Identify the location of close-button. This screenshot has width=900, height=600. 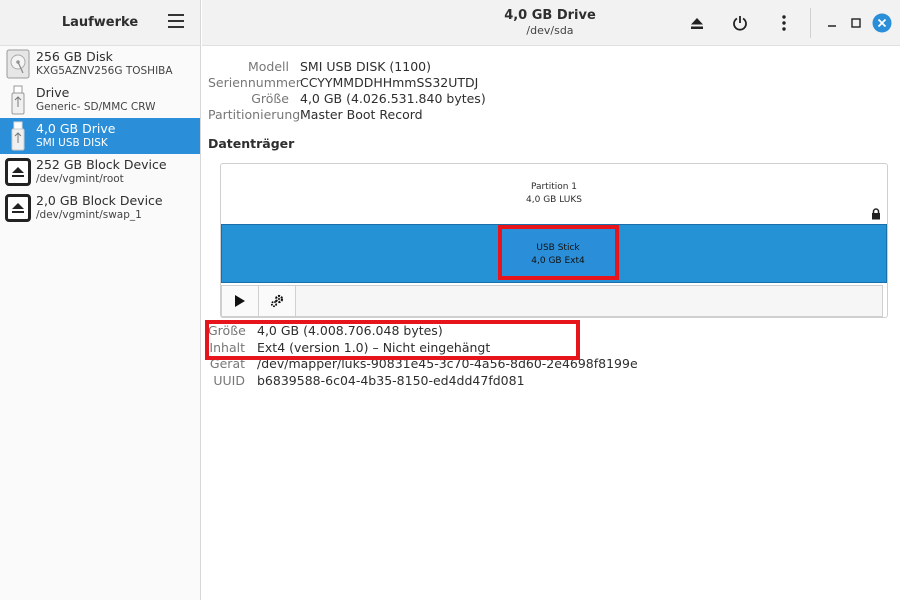
(882, 23).